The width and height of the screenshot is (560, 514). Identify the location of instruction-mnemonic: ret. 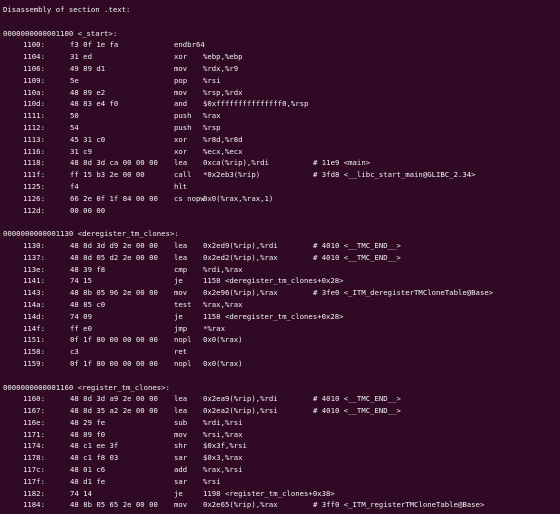
(181, 352).